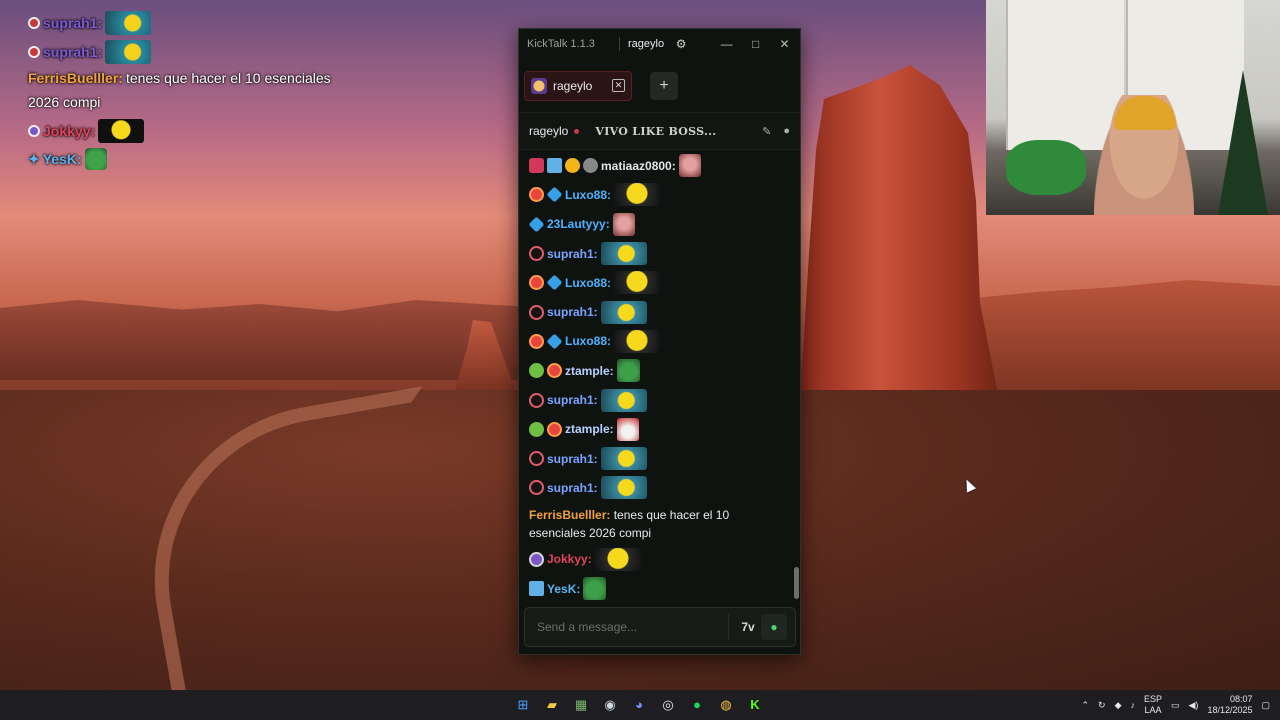 This screenshot has width=1280, height=720. Describe the element at coordinates (796, 583) in the screenshot. I see `chat-scrollbar` at that location.